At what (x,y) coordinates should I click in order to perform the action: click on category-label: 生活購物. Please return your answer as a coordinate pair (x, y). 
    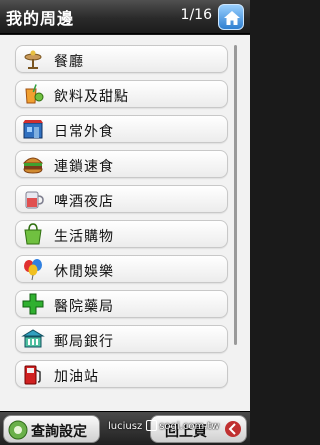
    Looking at the image, I should click on (84, 237).